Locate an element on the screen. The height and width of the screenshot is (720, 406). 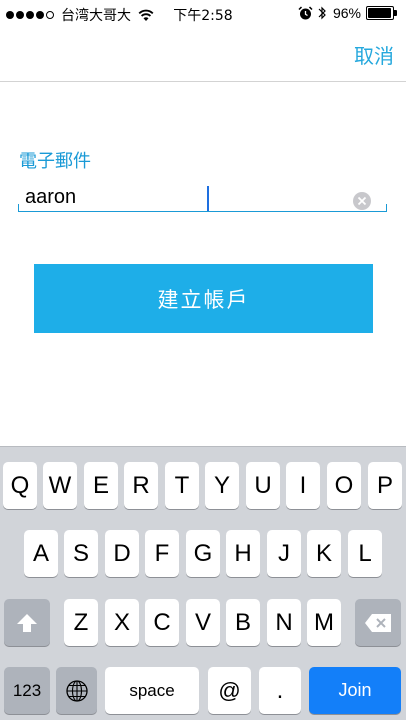
key-e: E is located at coordinates (101, 485).